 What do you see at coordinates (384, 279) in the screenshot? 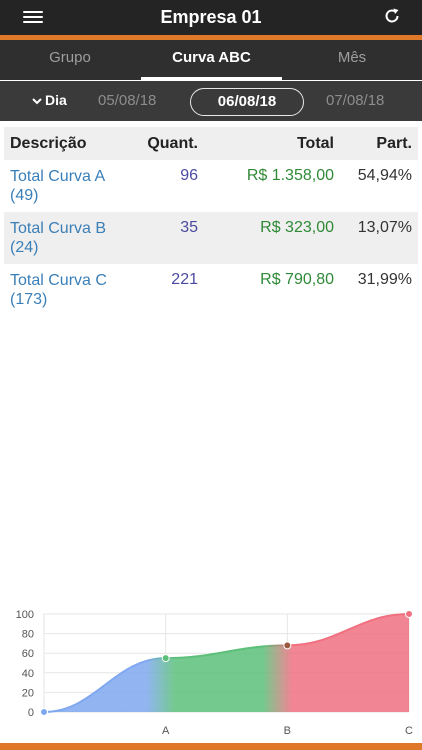
I see `row-part: 31,99%` at bounding box center [384, 279].